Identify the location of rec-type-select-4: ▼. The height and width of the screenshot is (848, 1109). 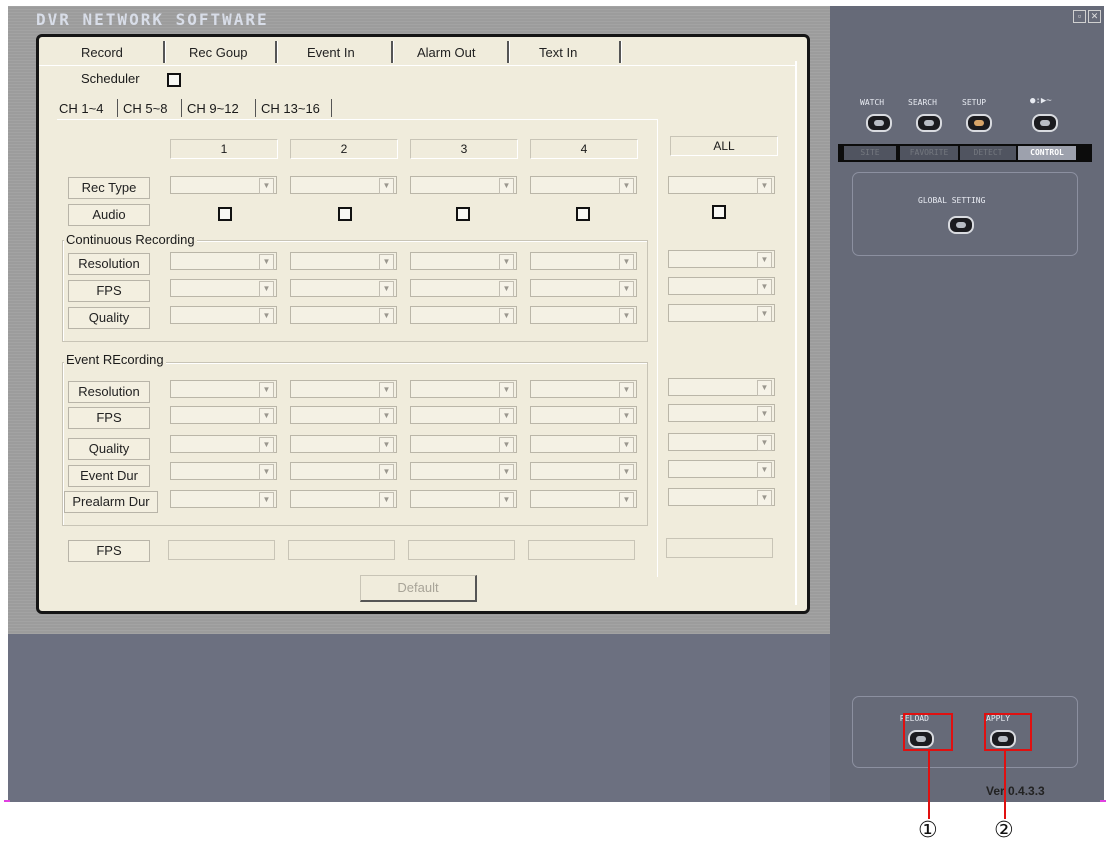
(583, 185).